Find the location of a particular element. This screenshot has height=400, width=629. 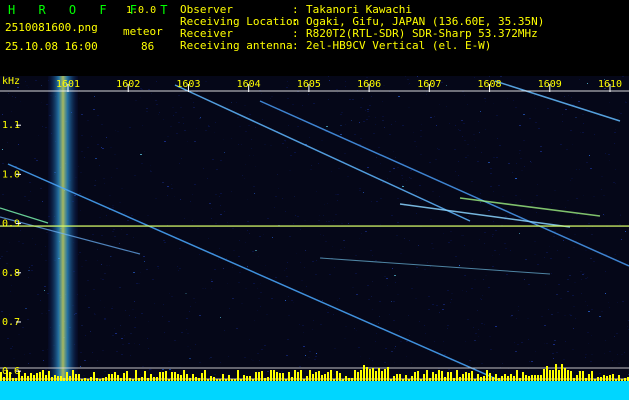

time-tick-label: 1610 is located at coordinates (610, 84).